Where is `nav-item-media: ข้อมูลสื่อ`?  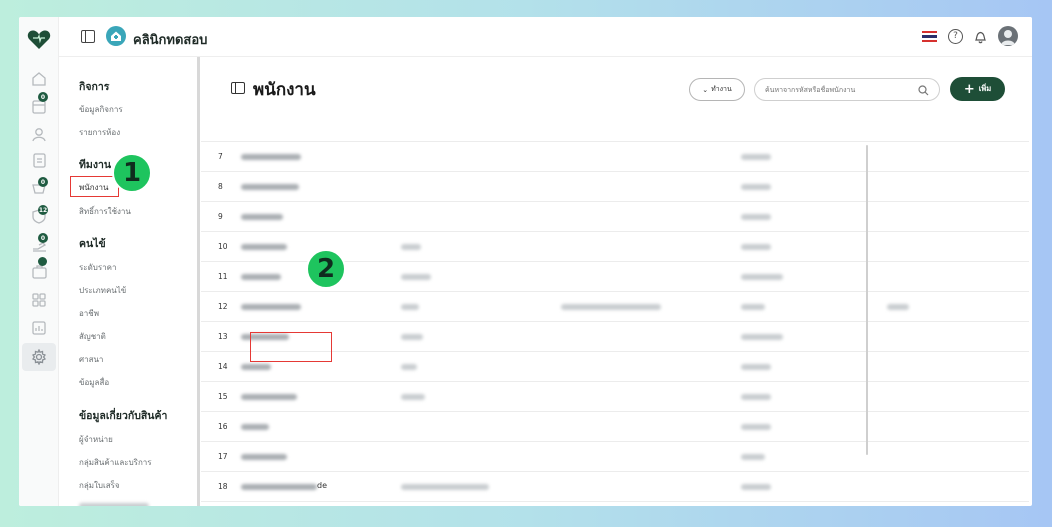
nav-item-media: ข้อมูลสื่อ is located at coordinates (94, 382).